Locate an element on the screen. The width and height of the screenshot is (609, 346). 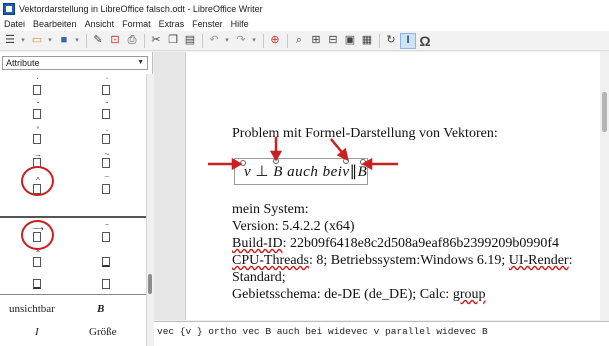
system-standard: Standard; is located at coordinates (259, 277).